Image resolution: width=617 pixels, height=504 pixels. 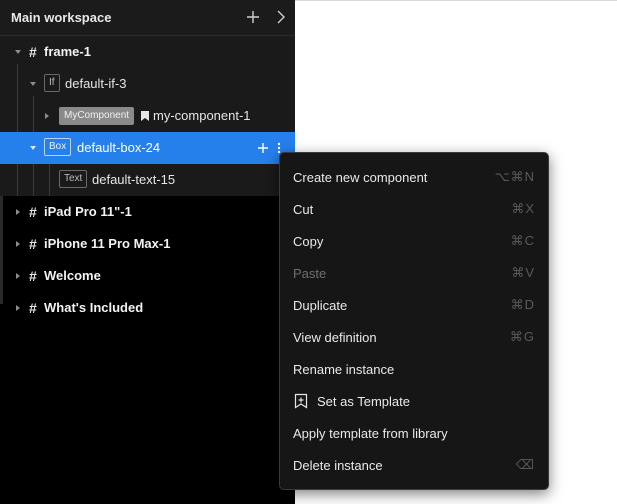 What do you see at coordinates (338, 465) in the screenshot?
I see `menu-item-label: Delete instance` at bounding box center [338, 465].